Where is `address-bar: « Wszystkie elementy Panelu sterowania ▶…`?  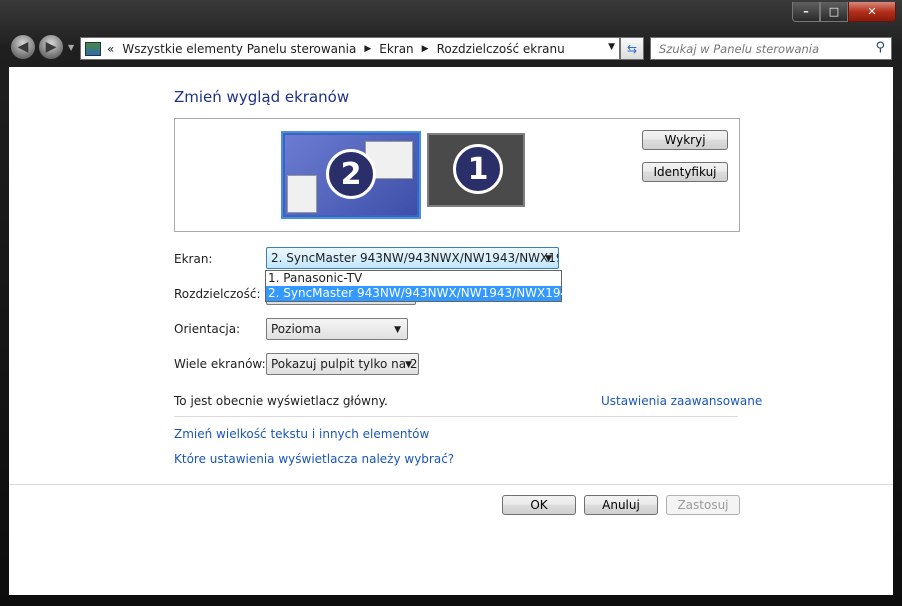 address-bar: « Wszystkie elementy Panelu sterowania ▶… is located at coordinates (350, 48).